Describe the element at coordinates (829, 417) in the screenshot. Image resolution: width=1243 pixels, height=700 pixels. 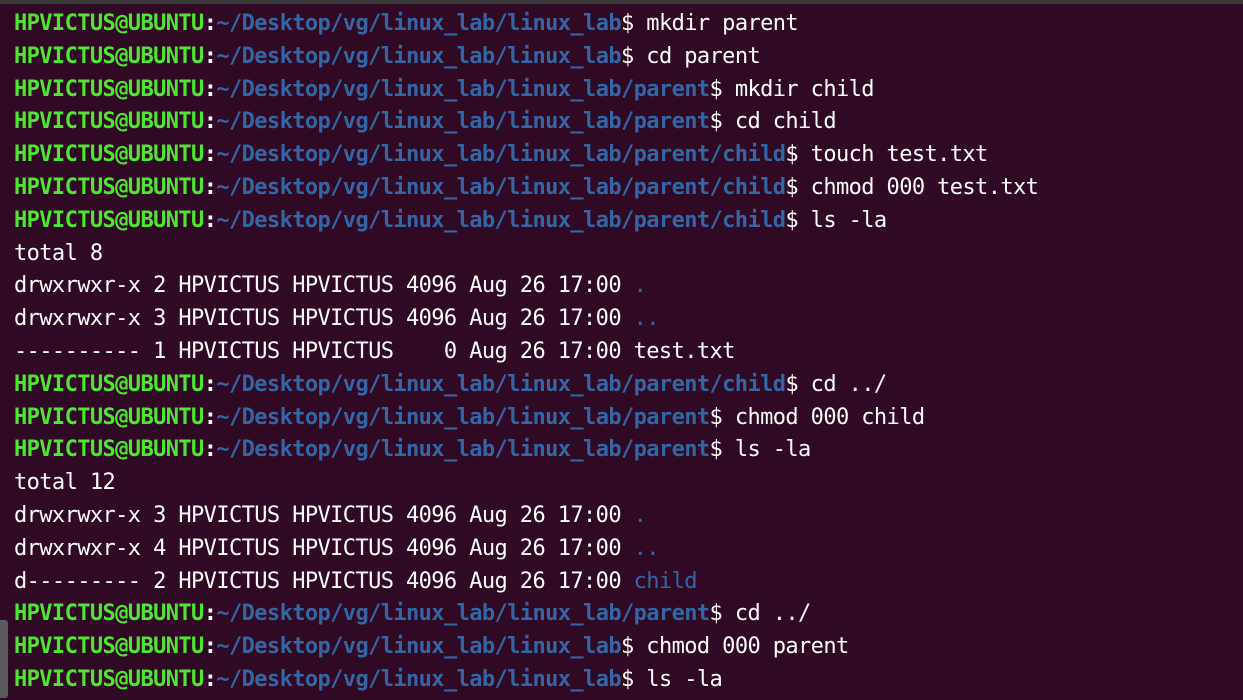
I see `command-text: chmod 000 child` at that location.